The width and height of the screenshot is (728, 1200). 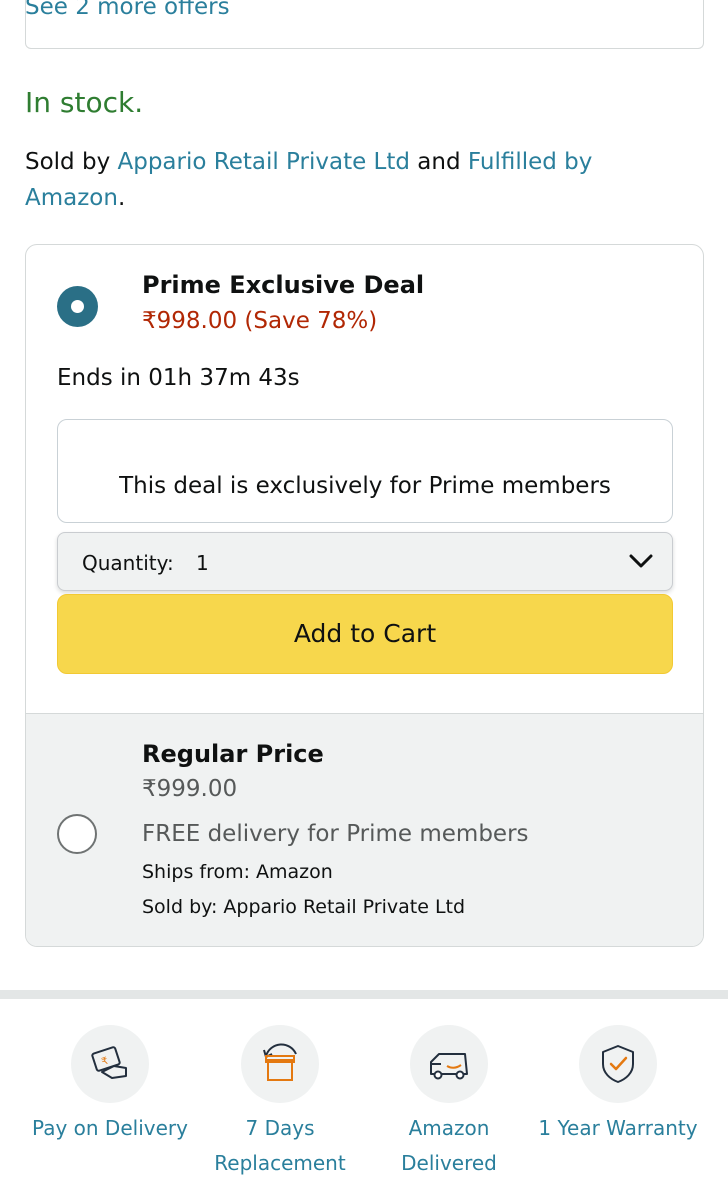 I want to click on regular-price-value: ₹999.00, so click(x=190, y=789).